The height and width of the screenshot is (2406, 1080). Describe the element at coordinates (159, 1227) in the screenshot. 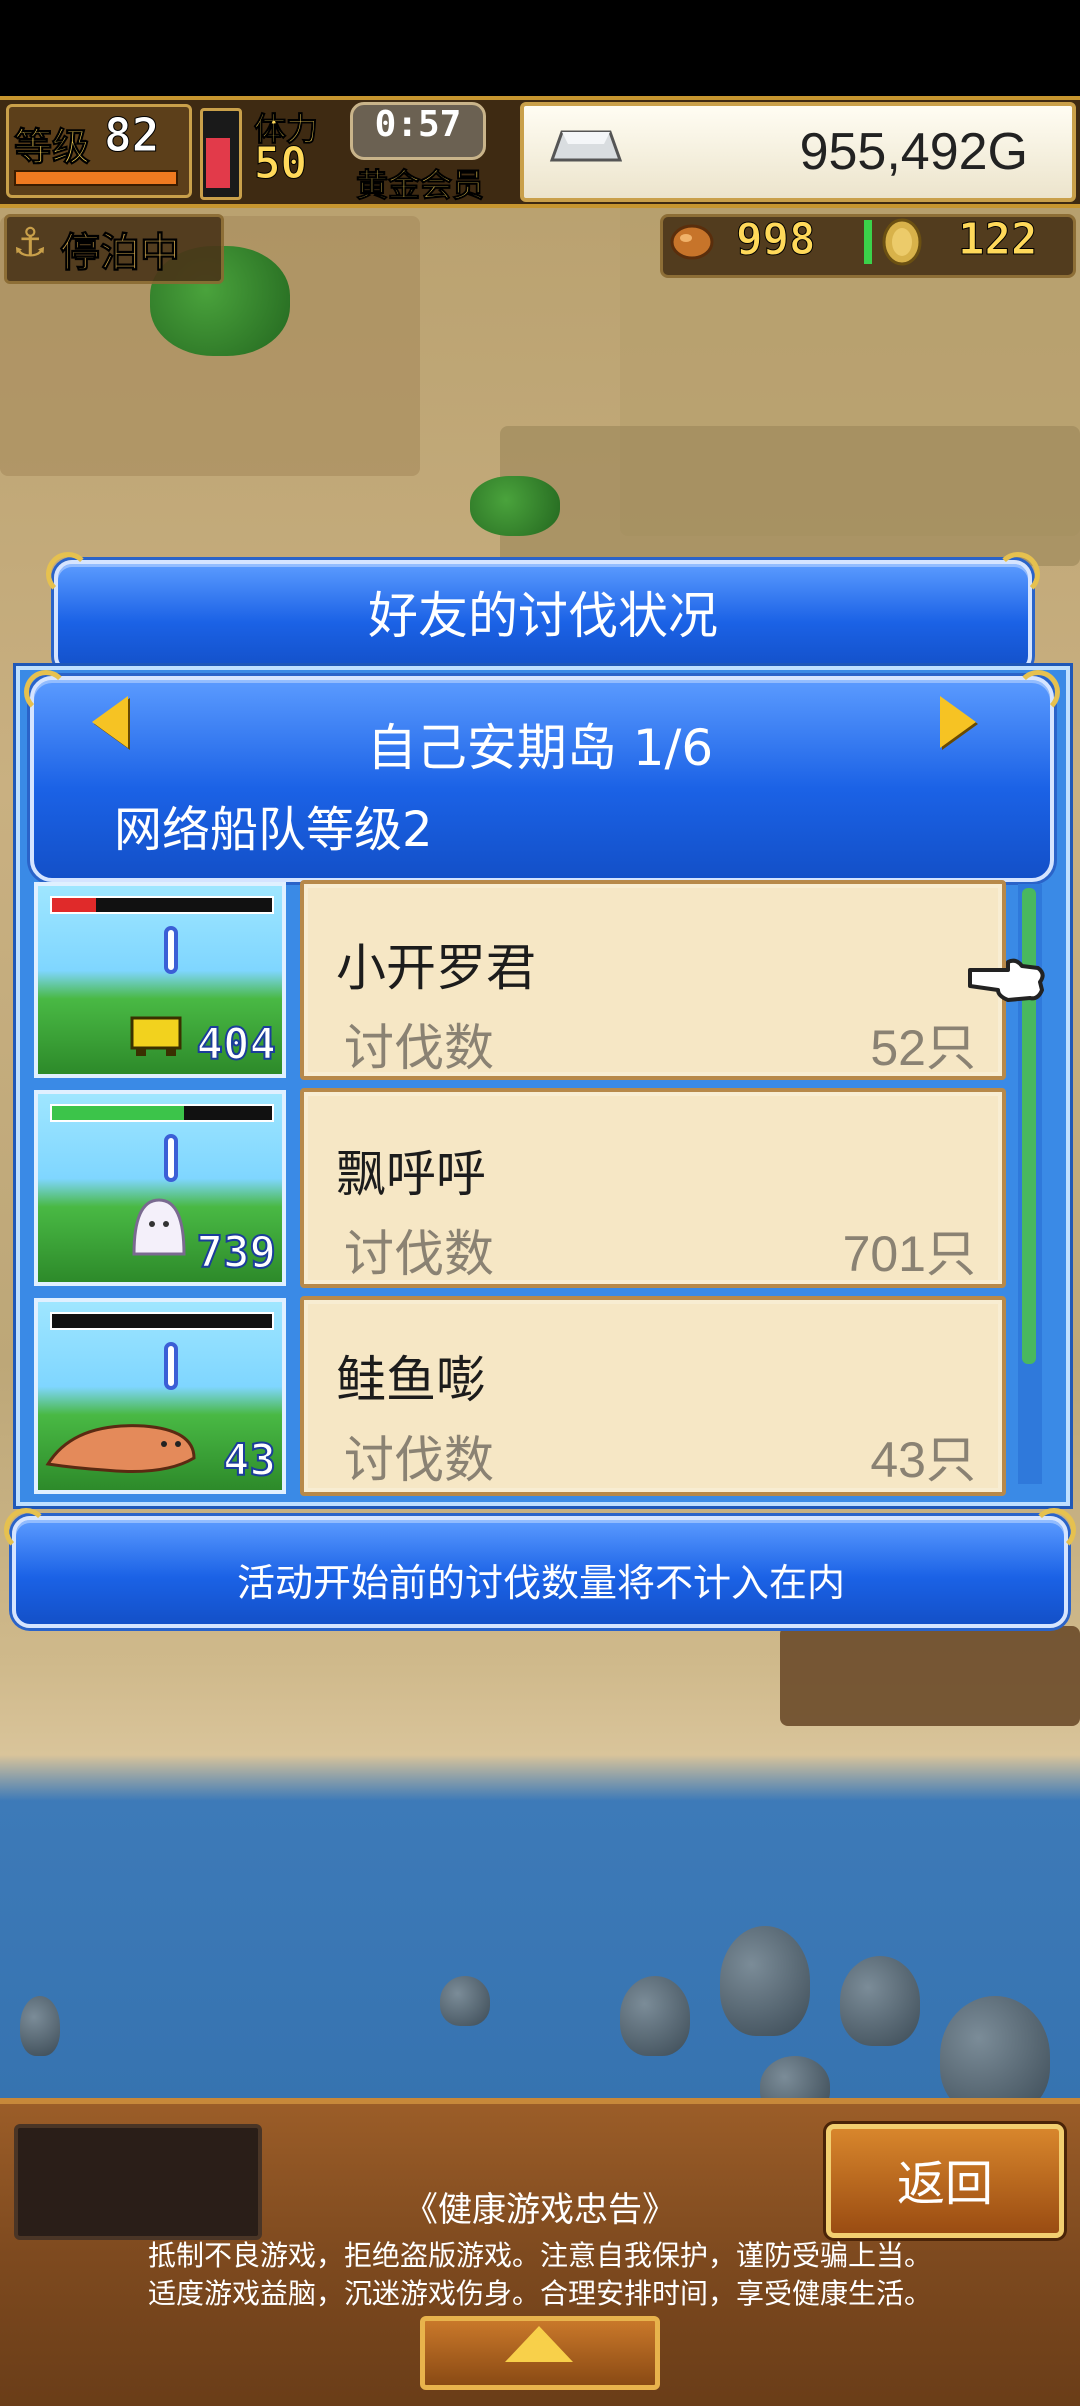

I see `white-ghost-icon` at that location.